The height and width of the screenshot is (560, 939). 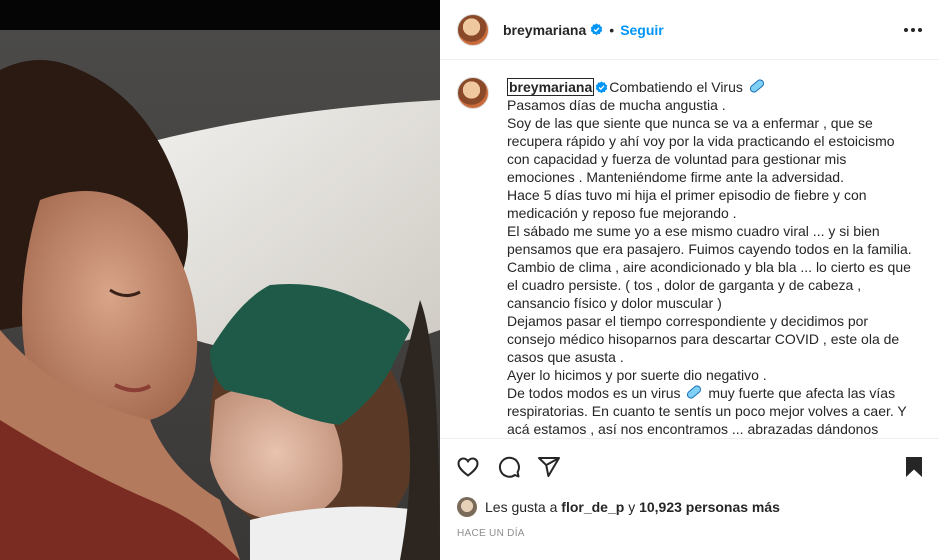 I want to click on caption-line: Pasamos días de mucha angustia ., so click(x=616, y=105).